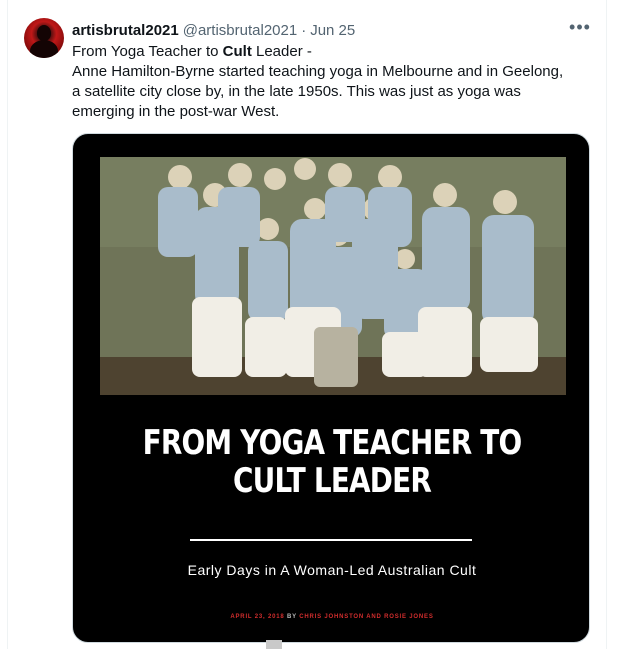 Image resolution: width=623 pixels, height=649 pixels. What do you see at coordinates (7, 324) in the screenshot?
I see `left-border` at bounding box center [7, 324].